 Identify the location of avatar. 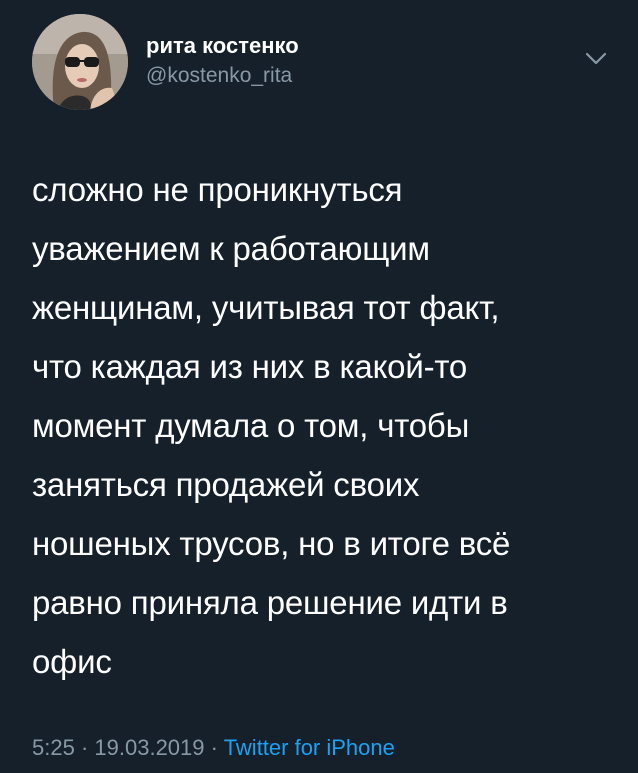
(80, 62).